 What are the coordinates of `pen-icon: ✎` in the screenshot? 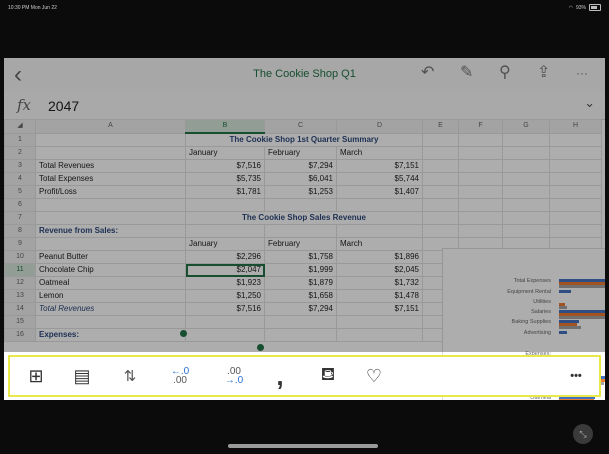 It's located at (466, 72).